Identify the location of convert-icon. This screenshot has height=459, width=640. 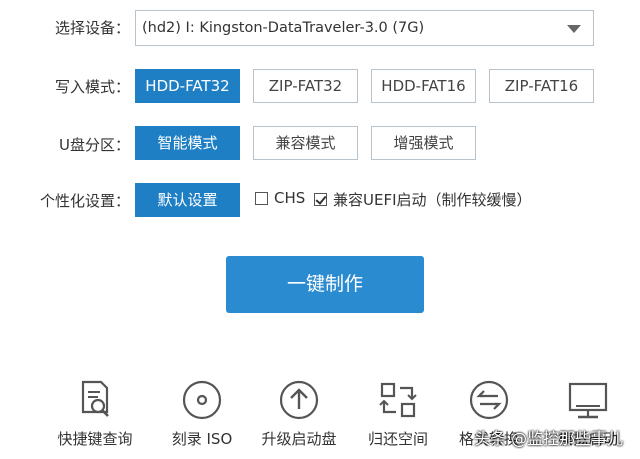
(489, 400).